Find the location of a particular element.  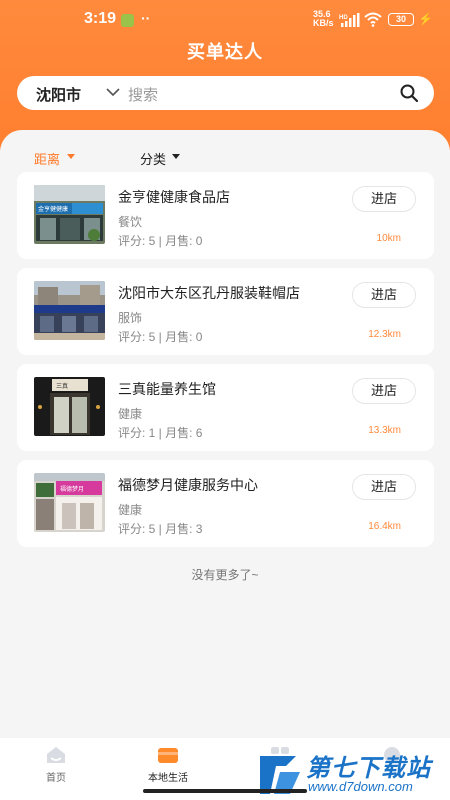

store-card: 金亨健健康 金亨健健康食品店 餐饮 评分: 5 | 月售: 0 进店 10km is located at coordinates (225, 215).